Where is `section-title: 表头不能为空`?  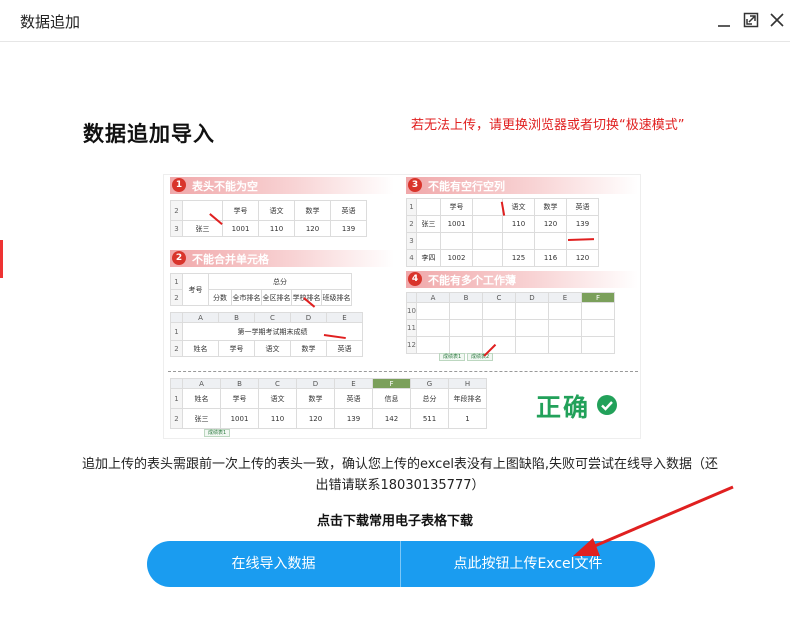 section-title: 表头不能为空 is located at coordinates (225, 186).